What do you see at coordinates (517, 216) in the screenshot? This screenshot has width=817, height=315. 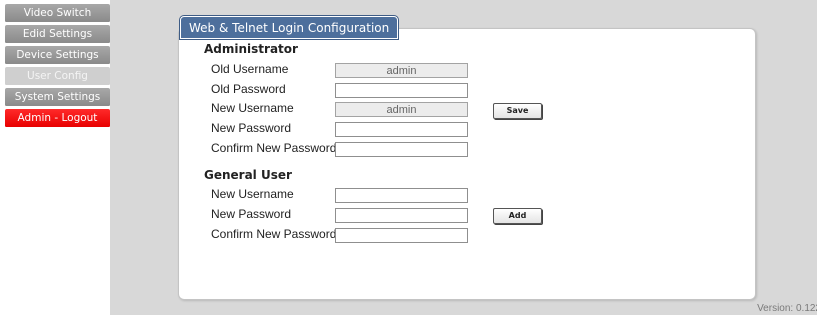 I see `add-button: Add` at bounding box center [517, 216].